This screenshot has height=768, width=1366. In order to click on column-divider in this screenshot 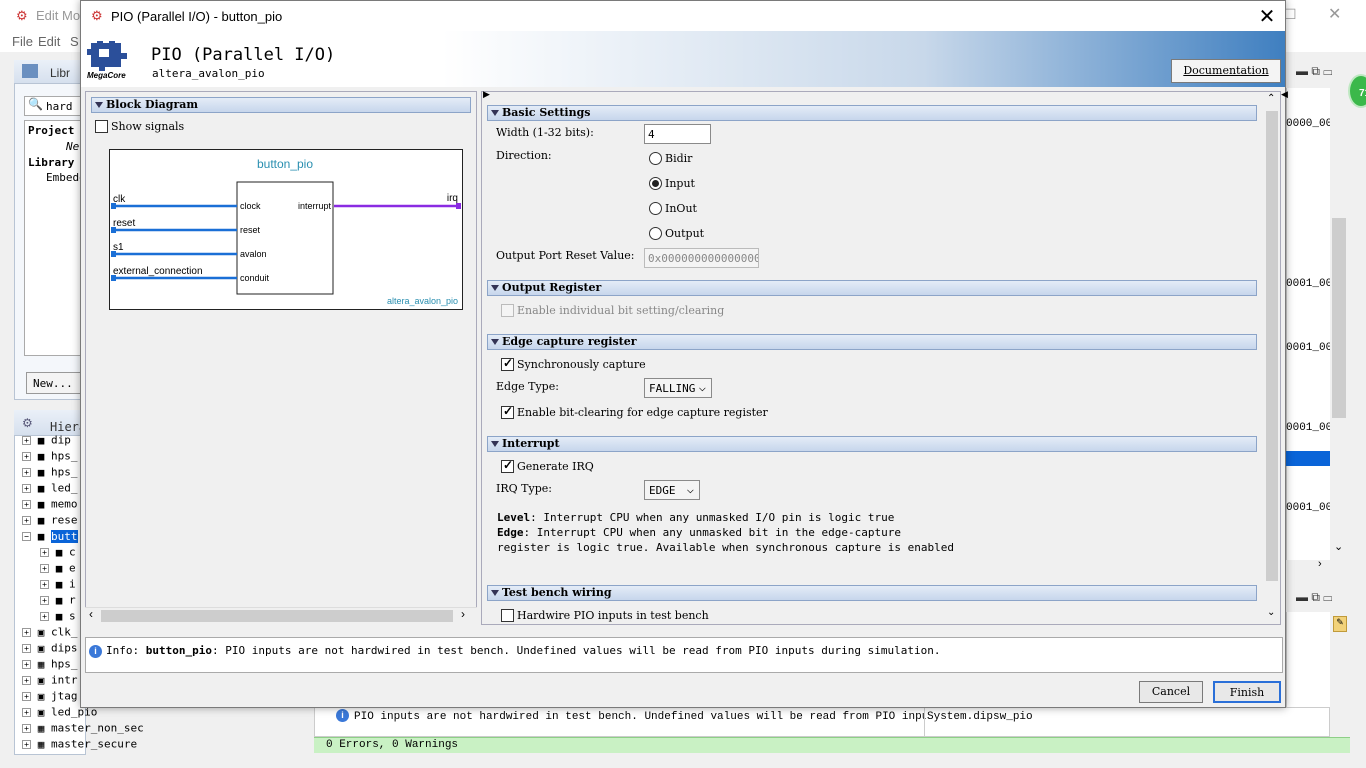, I will do `click(924, 722)`.